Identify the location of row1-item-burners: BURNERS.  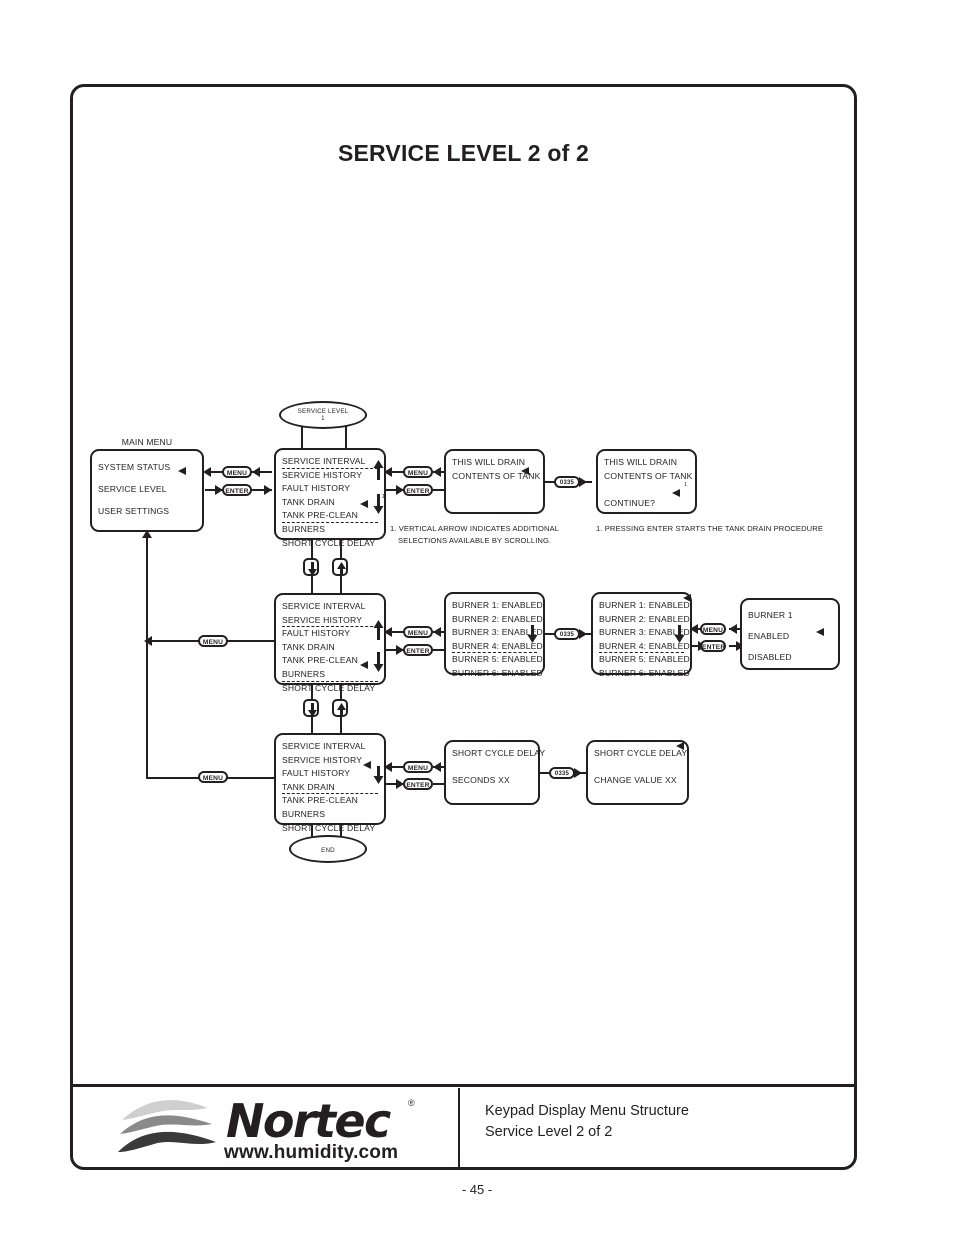
(330, 530).